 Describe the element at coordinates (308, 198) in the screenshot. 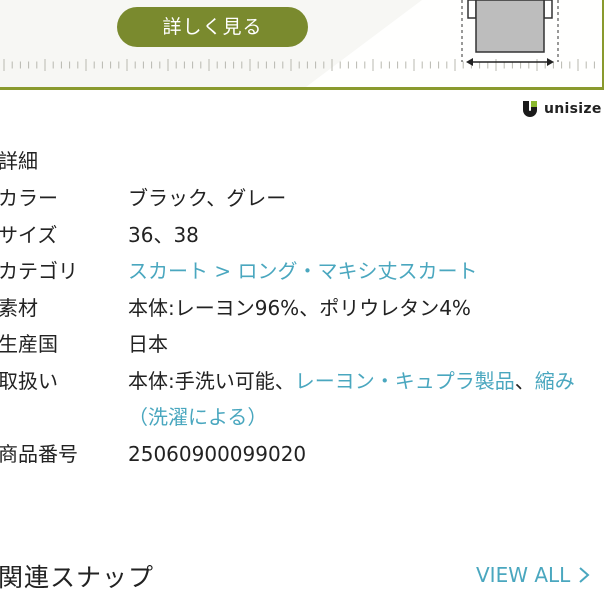

I see `spec-row-color: カラー ブラック、グレー` at that location.